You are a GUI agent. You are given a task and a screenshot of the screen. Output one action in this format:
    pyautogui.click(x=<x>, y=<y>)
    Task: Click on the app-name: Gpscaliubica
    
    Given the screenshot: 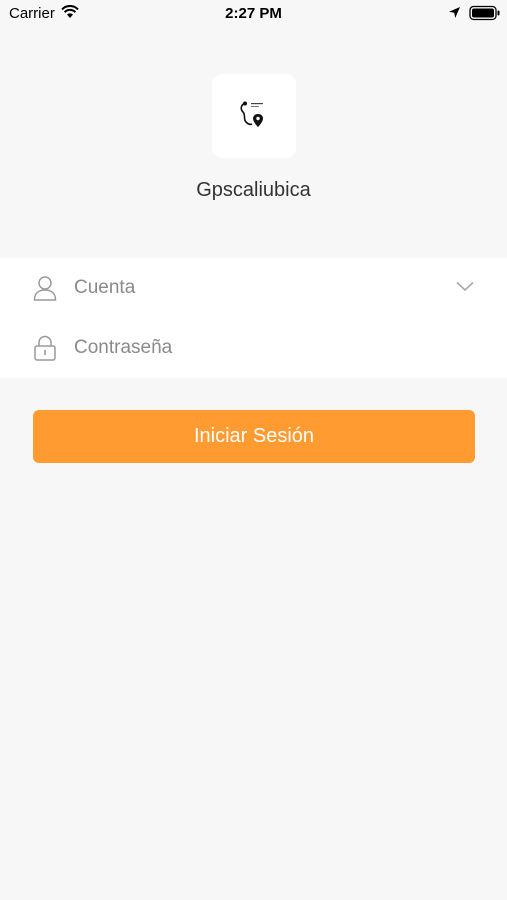 What is the action you would take?
    pyautogui.click(x=253, y=190)
    